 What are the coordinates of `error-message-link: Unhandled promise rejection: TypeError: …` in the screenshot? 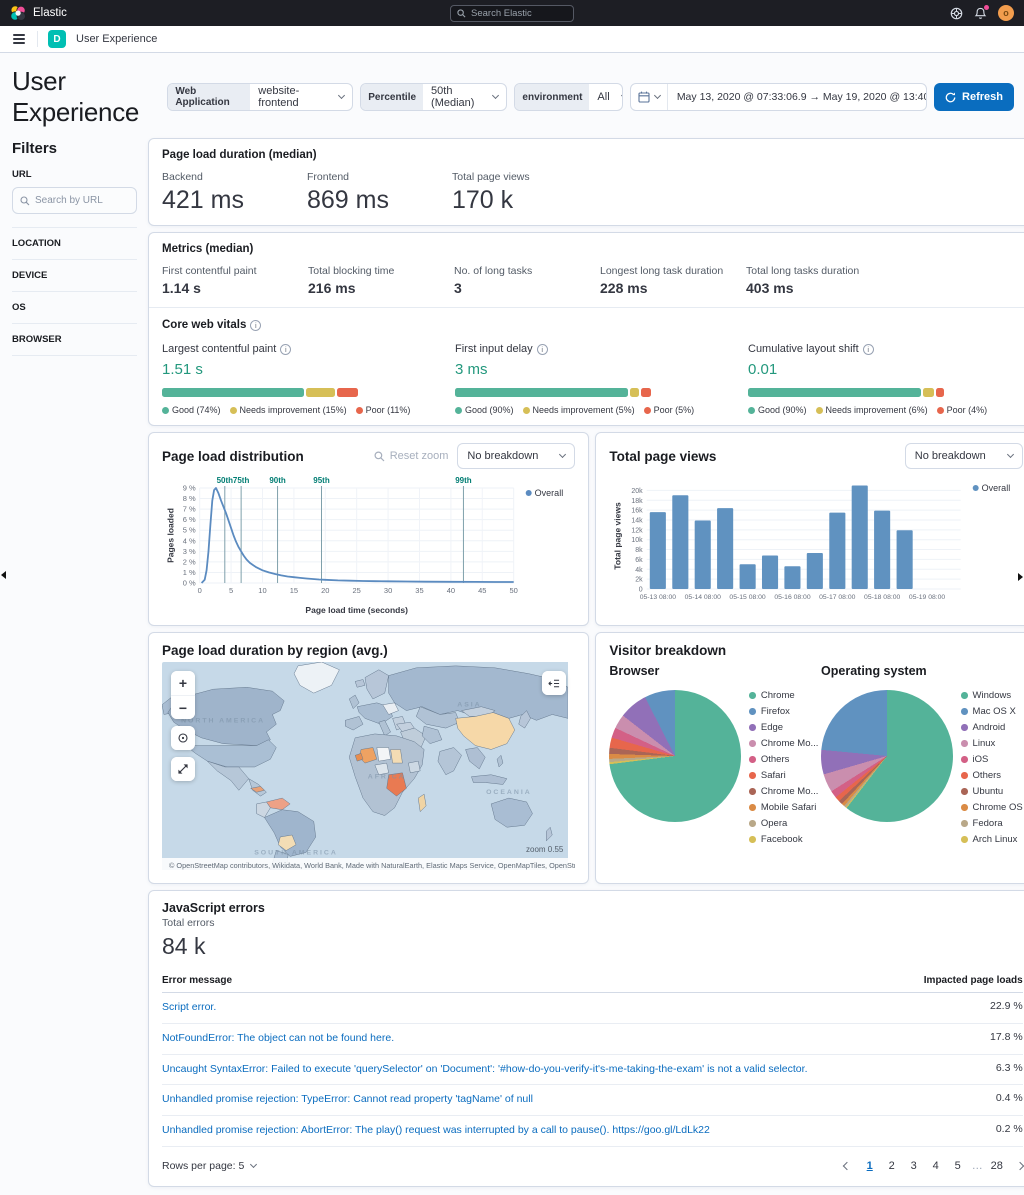 It's located at (535, 1100).